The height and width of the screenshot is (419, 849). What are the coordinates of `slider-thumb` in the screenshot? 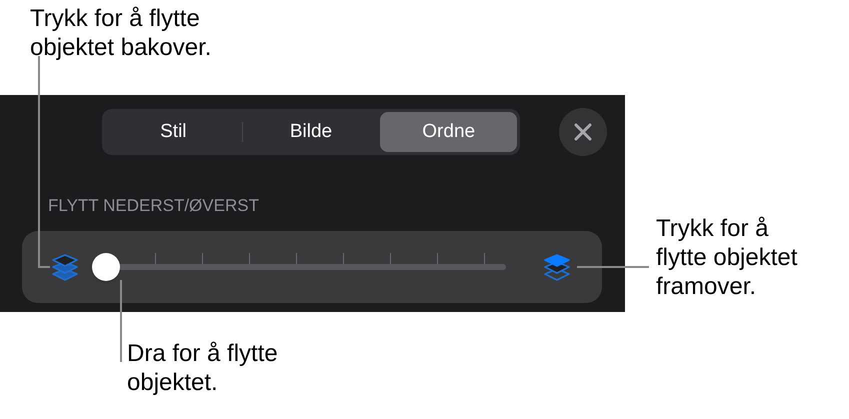 It's located at (106, 267).